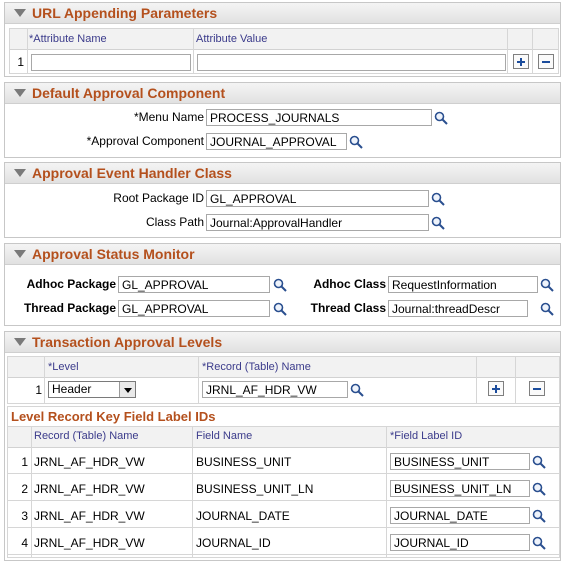  Describe the element at coordinates (317, 222) in the screenshot. I see `class-path-input: Journal:ApprovalHandler` at that location.